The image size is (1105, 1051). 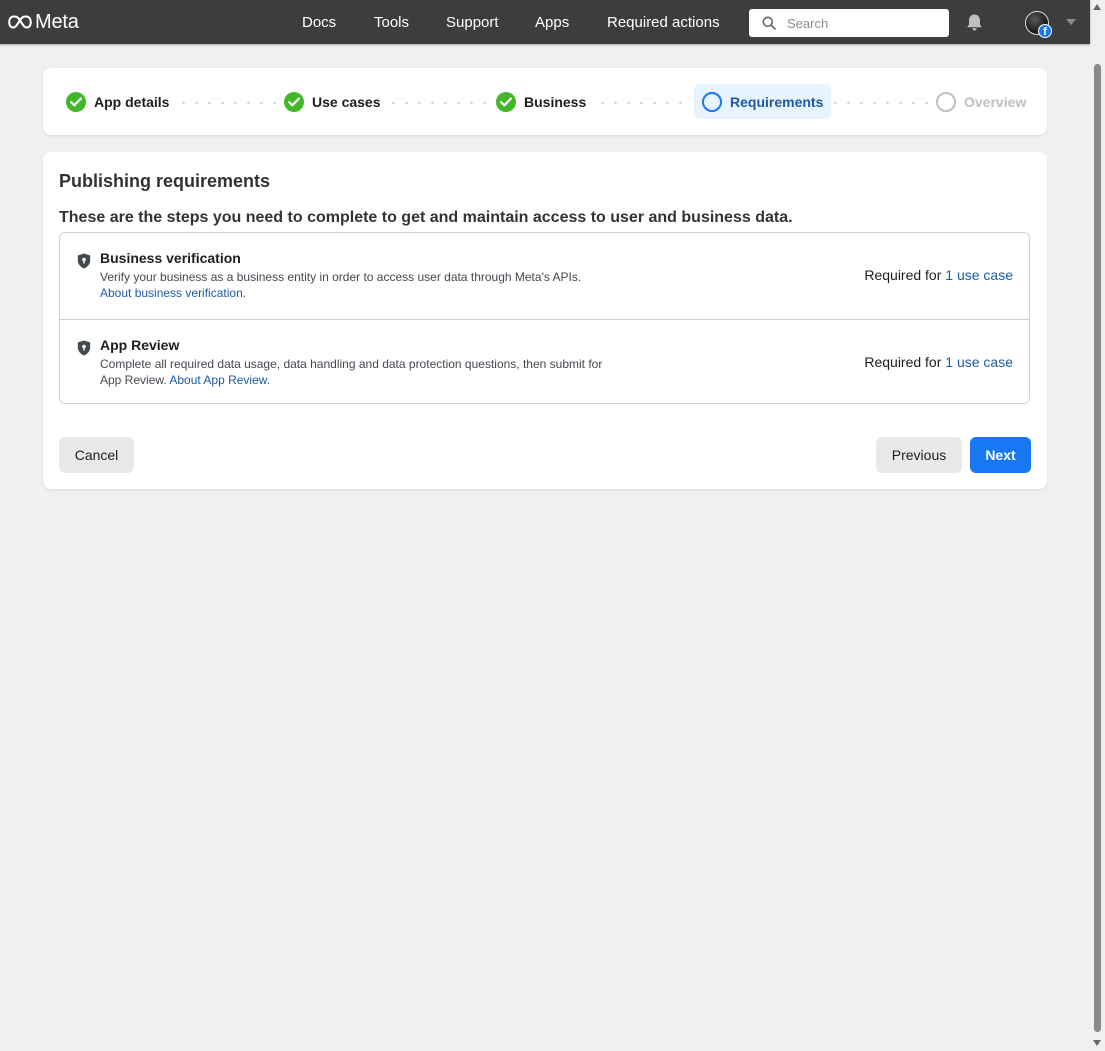 What do you see at coordinates (346, 101) in the screenshot?
I see `step-label: Use cases` at bounding box center [346, 101].